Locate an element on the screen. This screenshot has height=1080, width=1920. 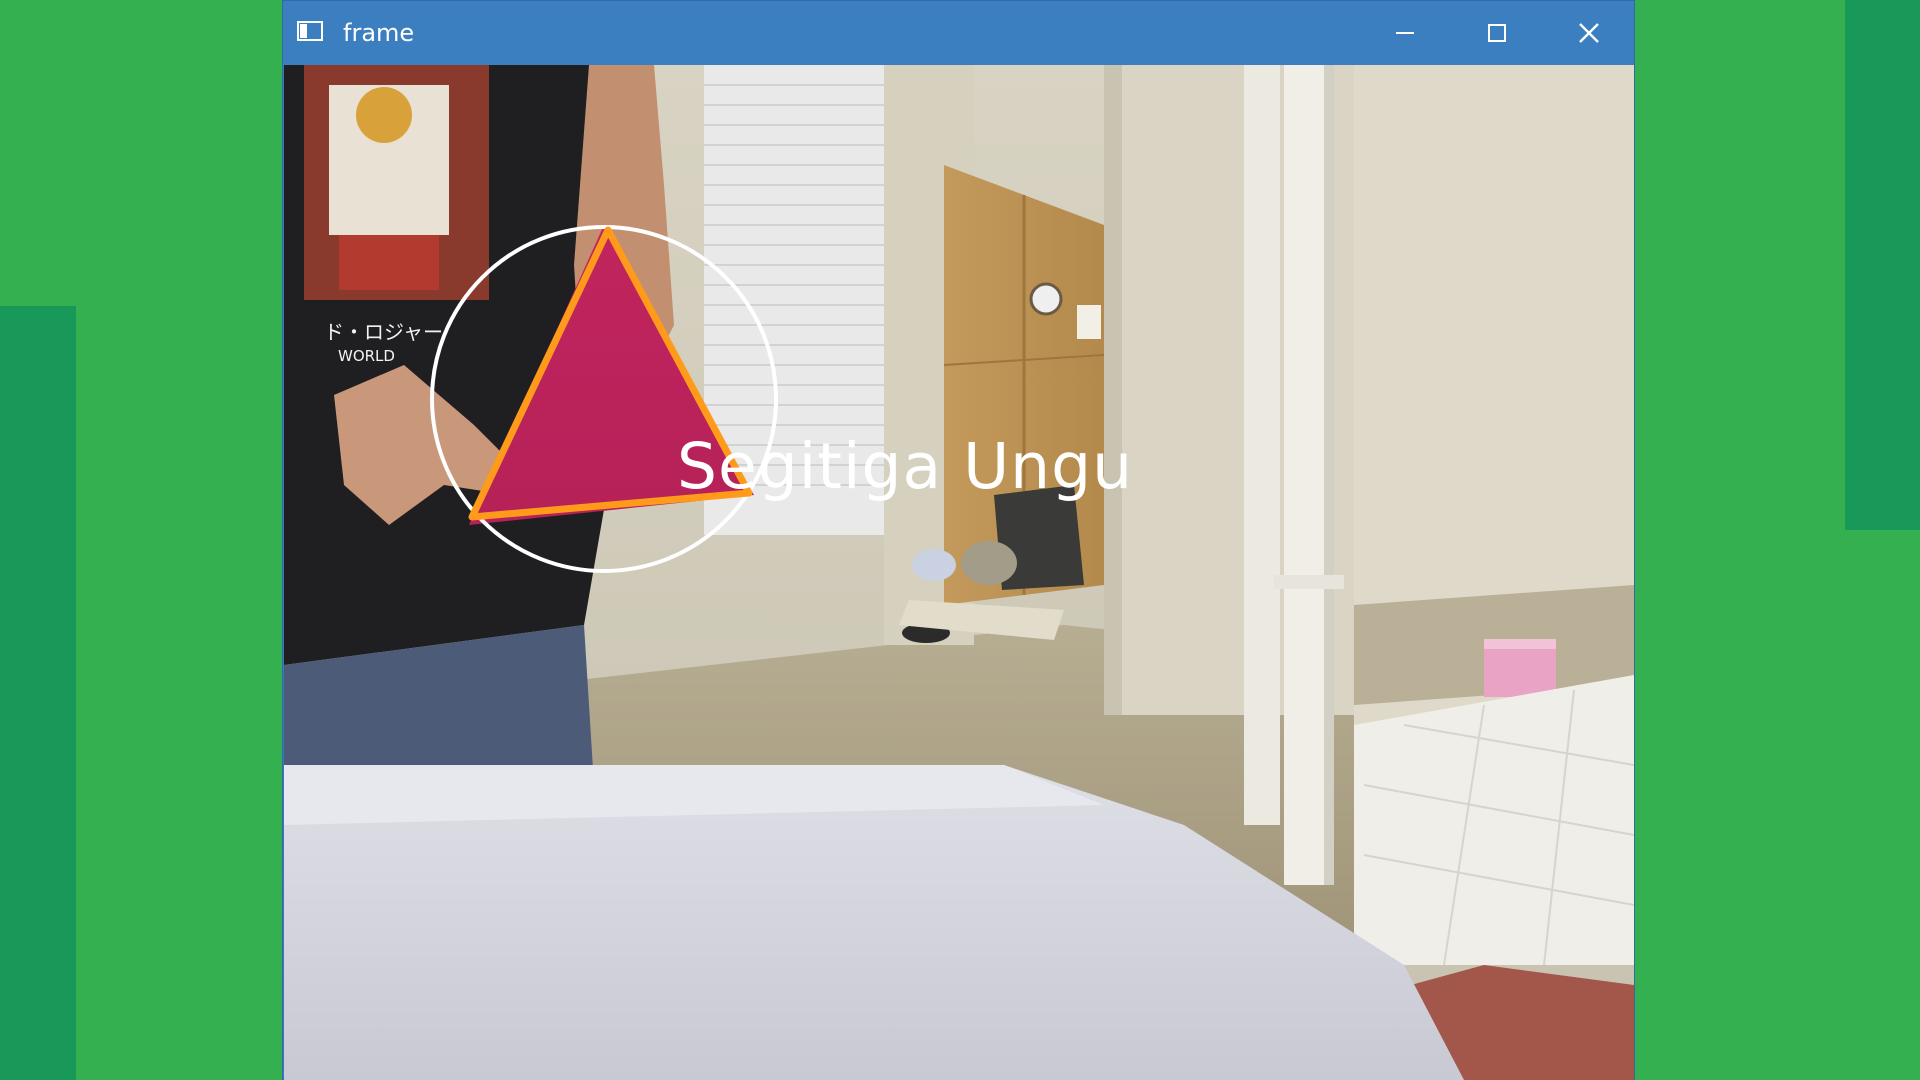
window-app-icon is located at coordinates (310, 31).